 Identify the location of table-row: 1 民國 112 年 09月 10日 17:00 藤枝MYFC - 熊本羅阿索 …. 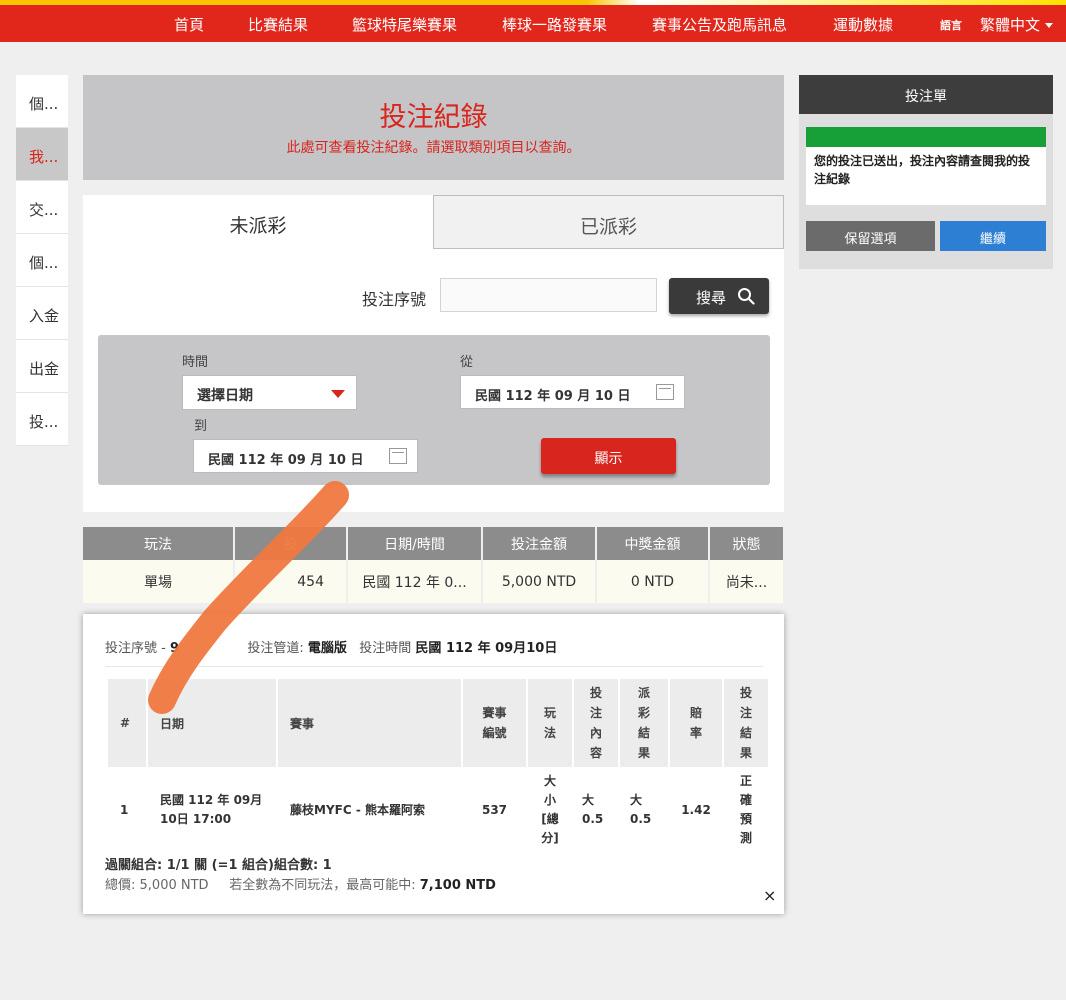
(438, 810).